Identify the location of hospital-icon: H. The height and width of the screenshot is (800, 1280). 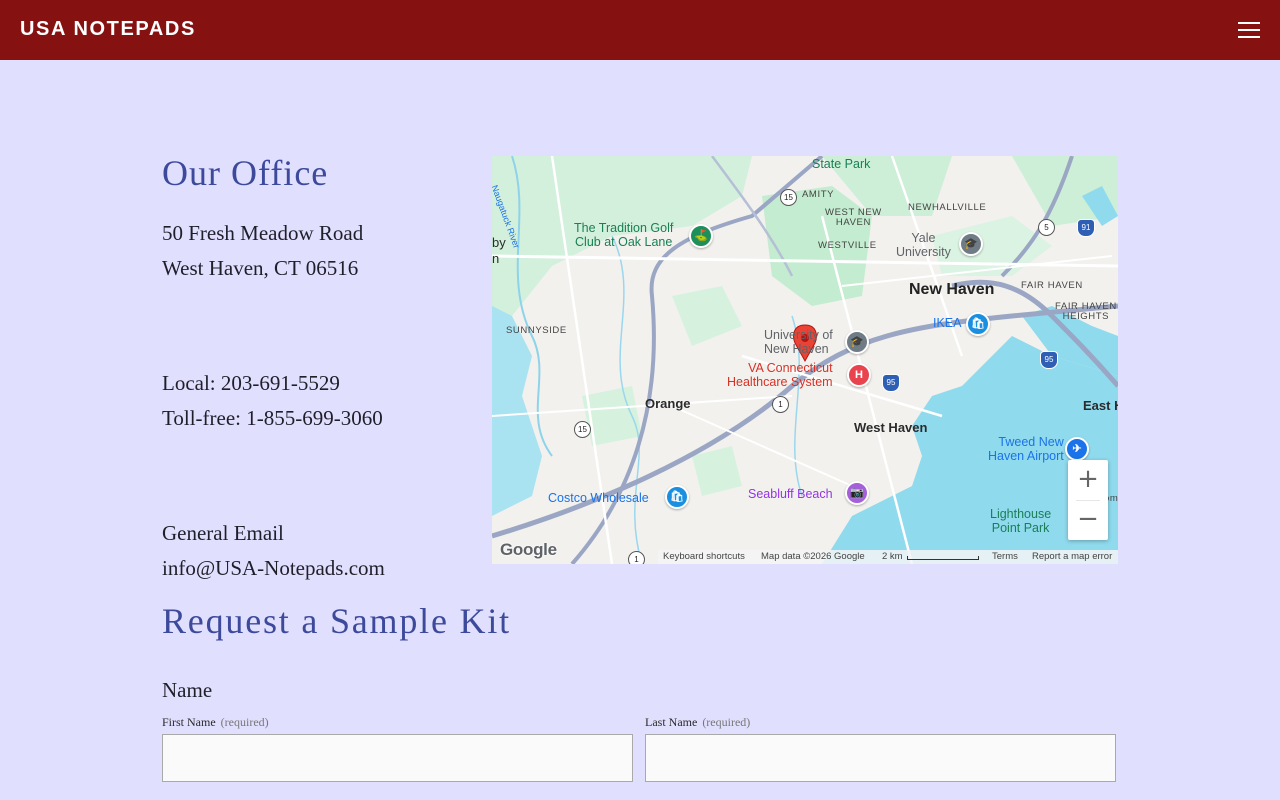
(859, 375).